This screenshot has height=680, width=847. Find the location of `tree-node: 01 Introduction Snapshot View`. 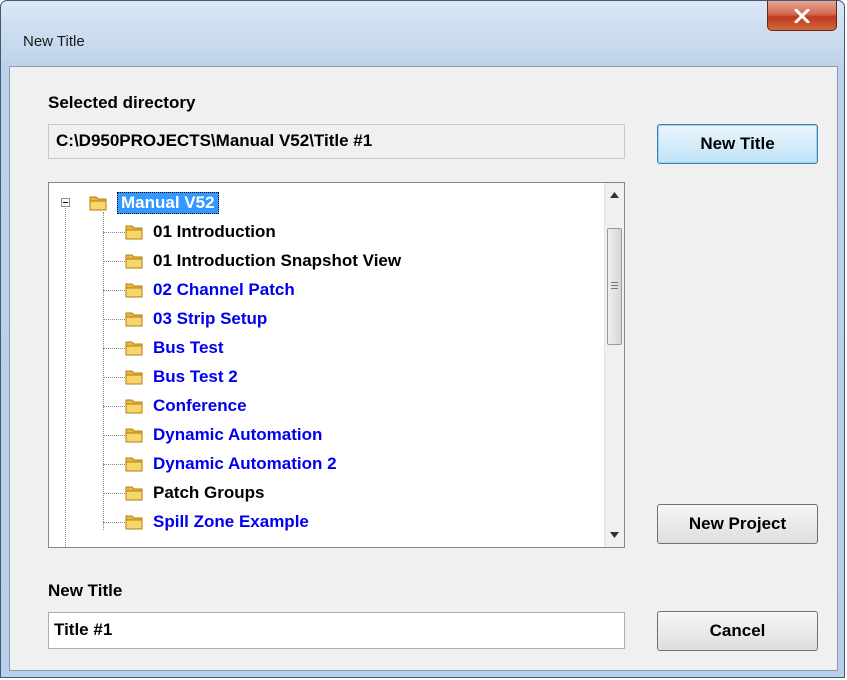

tree-node: 01 Introduction Snapshot View is located at coordinates (263, 260).